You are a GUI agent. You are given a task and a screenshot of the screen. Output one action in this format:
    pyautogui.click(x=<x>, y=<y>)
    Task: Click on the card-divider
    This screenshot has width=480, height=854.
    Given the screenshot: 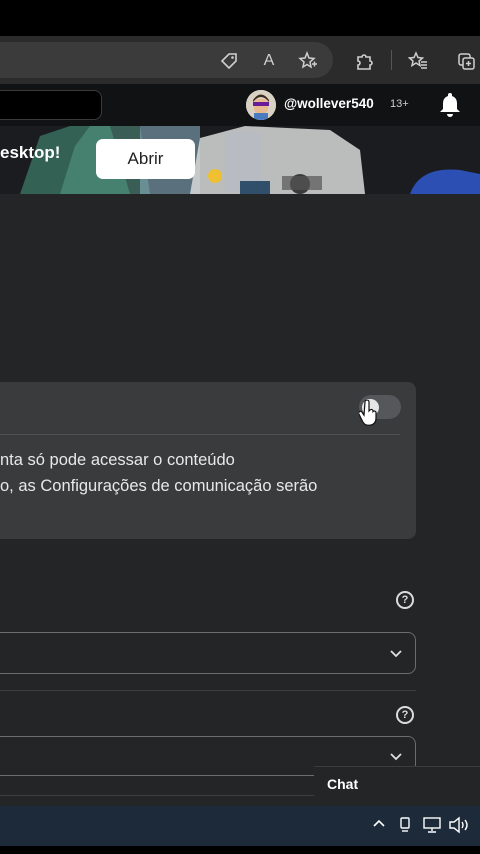 What is the action you would take?
    pyautogui.click(x=200, y=434)
    